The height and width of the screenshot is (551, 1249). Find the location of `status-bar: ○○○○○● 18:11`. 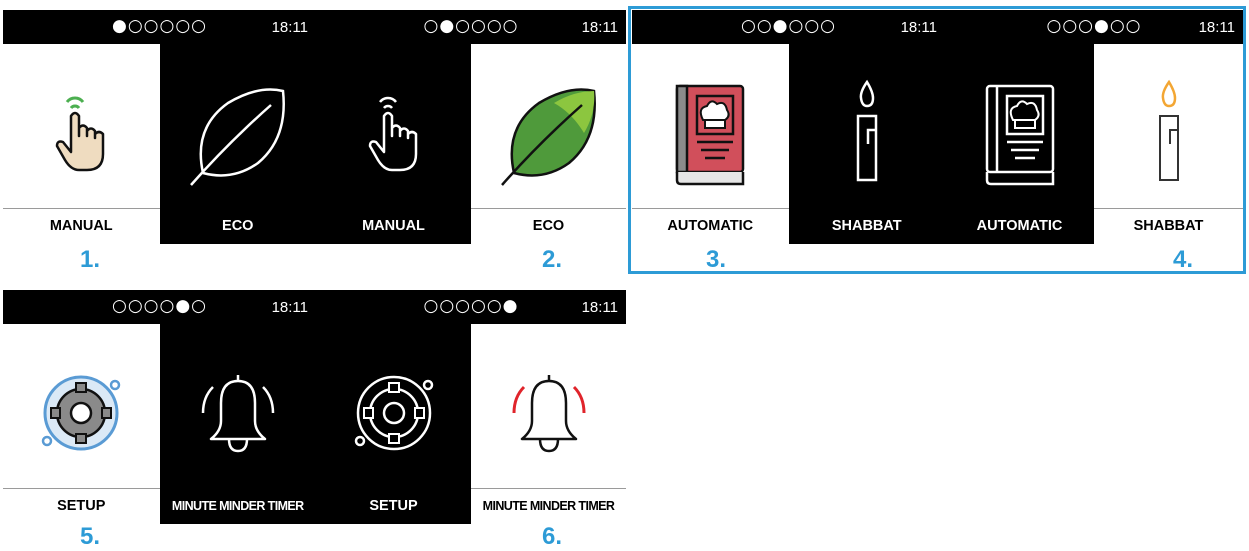

status-bar: ○○○○○● 18:11 is located at coordinates (471, 307).